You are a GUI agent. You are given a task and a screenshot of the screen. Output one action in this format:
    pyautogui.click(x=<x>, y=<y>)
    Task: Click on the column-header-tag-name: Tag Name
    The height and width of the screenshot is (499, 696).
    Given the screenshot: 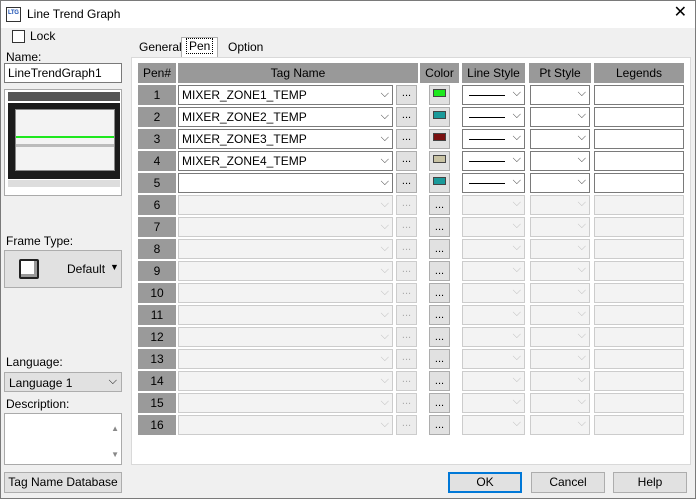 What is the action you would take?
    pyautogui.click(x=298, y=73)
    